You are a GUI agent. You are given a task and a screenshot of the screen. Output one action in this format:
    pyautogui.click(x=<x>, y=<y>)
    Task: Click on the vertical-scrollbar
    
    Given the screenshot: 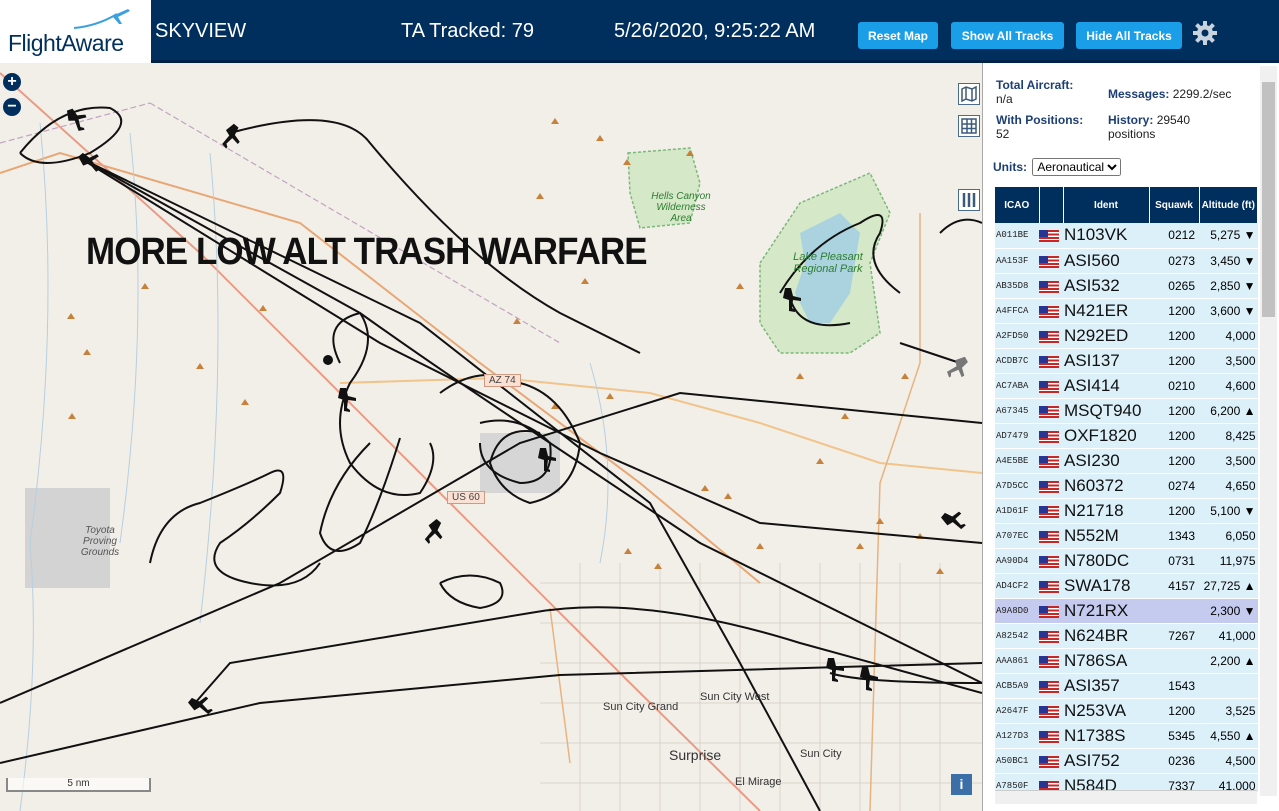 What is the action you would take?
    pyautogui.click(x=1268, y=431)
    